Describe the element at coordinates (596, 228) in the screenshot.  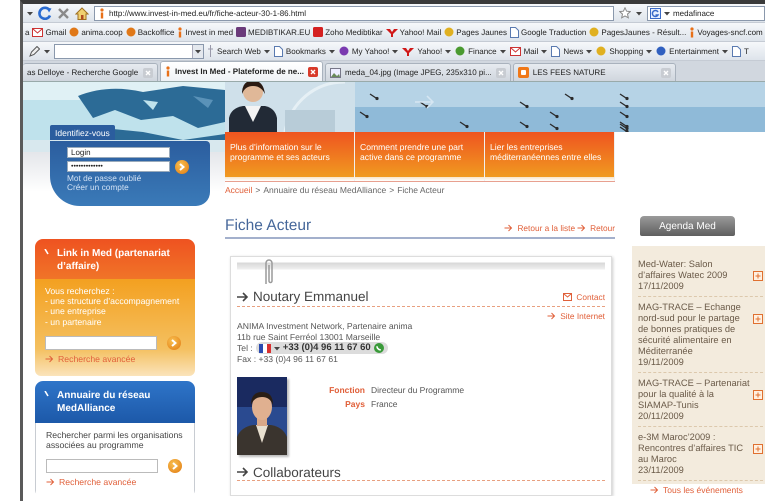
I see `back-link: Retour` at that location.